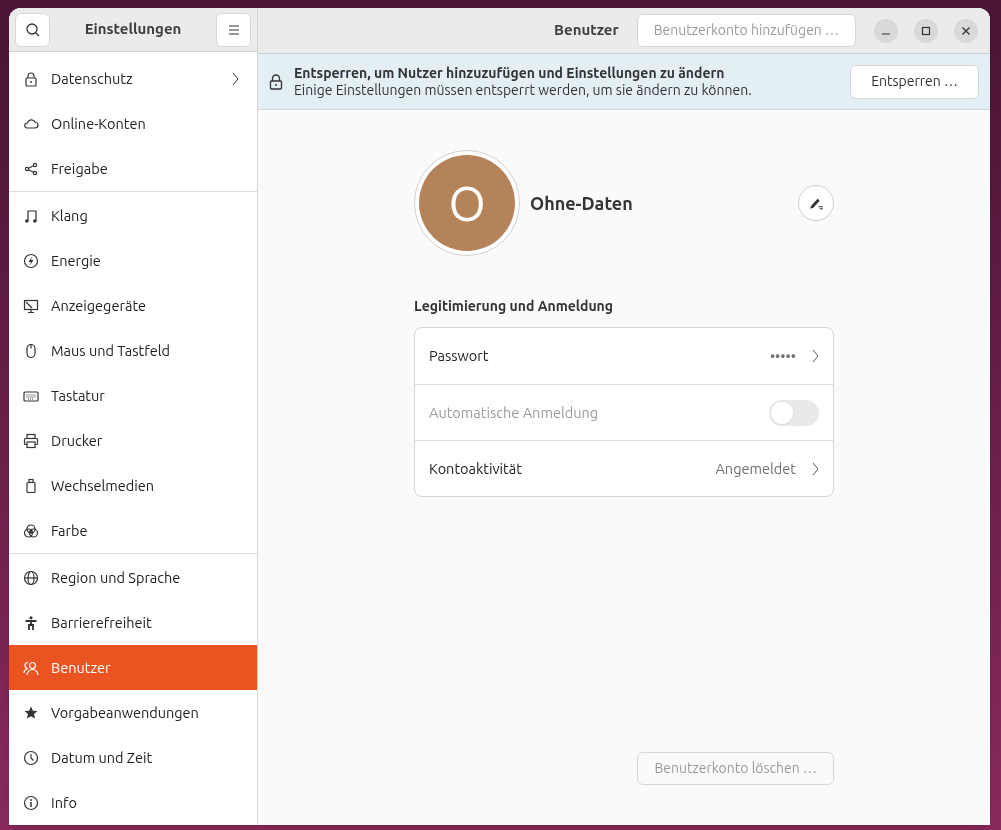 This screenshot has width=1001, height=830. I want to click on sidebar-item: Energie, so click(133, 260).